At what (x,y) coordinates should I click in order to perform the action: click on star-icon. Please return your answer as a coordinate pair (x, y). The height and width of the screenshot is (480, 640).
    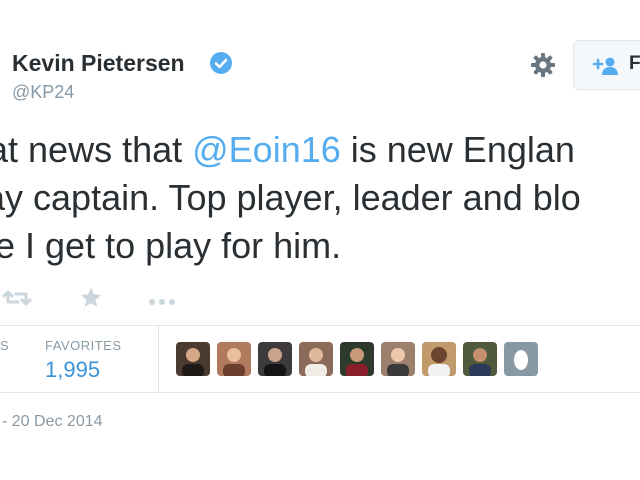
    Looking at the image, I should click on (91, 300).